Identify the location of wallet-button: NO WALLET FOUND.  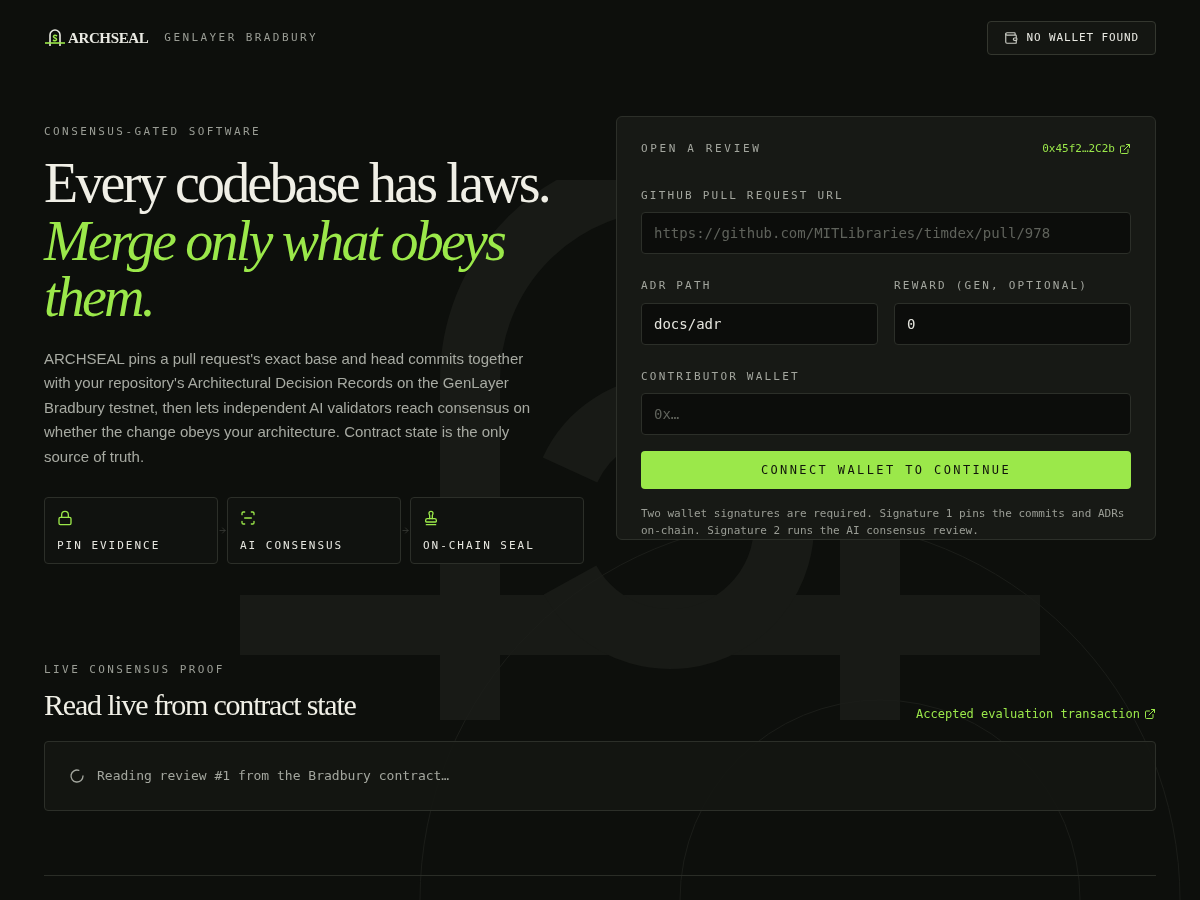
(1071, 38).